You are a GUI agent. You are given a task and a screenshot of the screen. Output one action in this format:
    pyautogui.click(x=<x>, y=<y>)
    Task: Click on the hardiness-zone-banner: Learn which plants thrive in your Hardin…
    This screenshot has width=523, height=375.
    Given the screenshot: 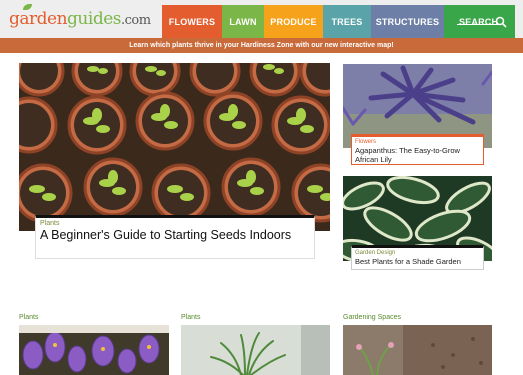 What is the action you would take?
    pyautogui.click(x=261, y=45)
    